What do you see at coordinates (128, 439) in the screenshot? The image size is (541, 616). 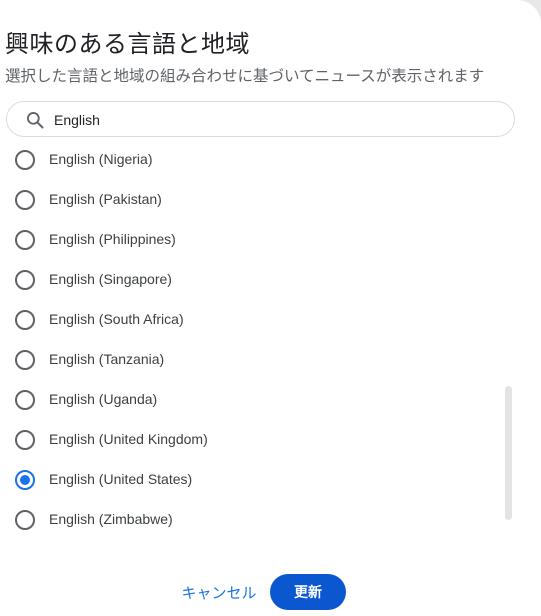 I see `option-label: English (United Kingdom)` at bounding box center [128, 439].